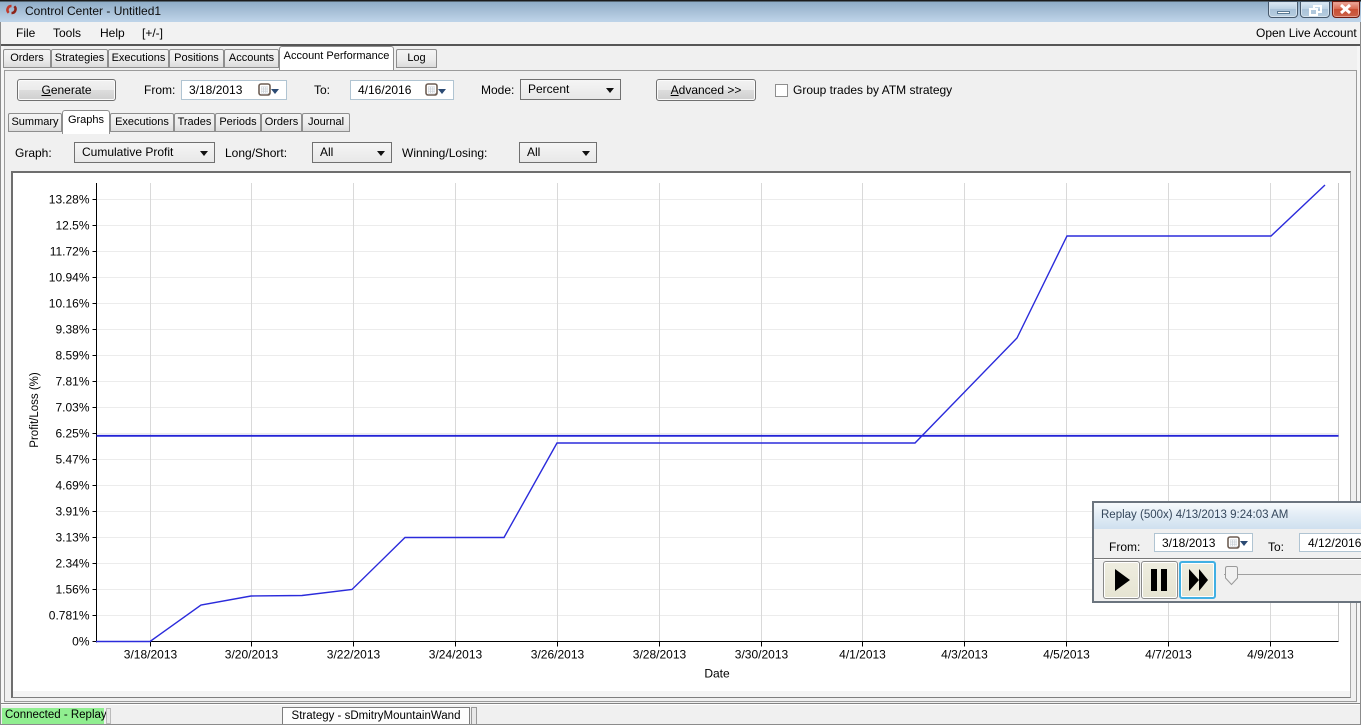 This screenshot has width=1361, height=725. I want to click on svg-text: 13.28%, so click(69, 200).